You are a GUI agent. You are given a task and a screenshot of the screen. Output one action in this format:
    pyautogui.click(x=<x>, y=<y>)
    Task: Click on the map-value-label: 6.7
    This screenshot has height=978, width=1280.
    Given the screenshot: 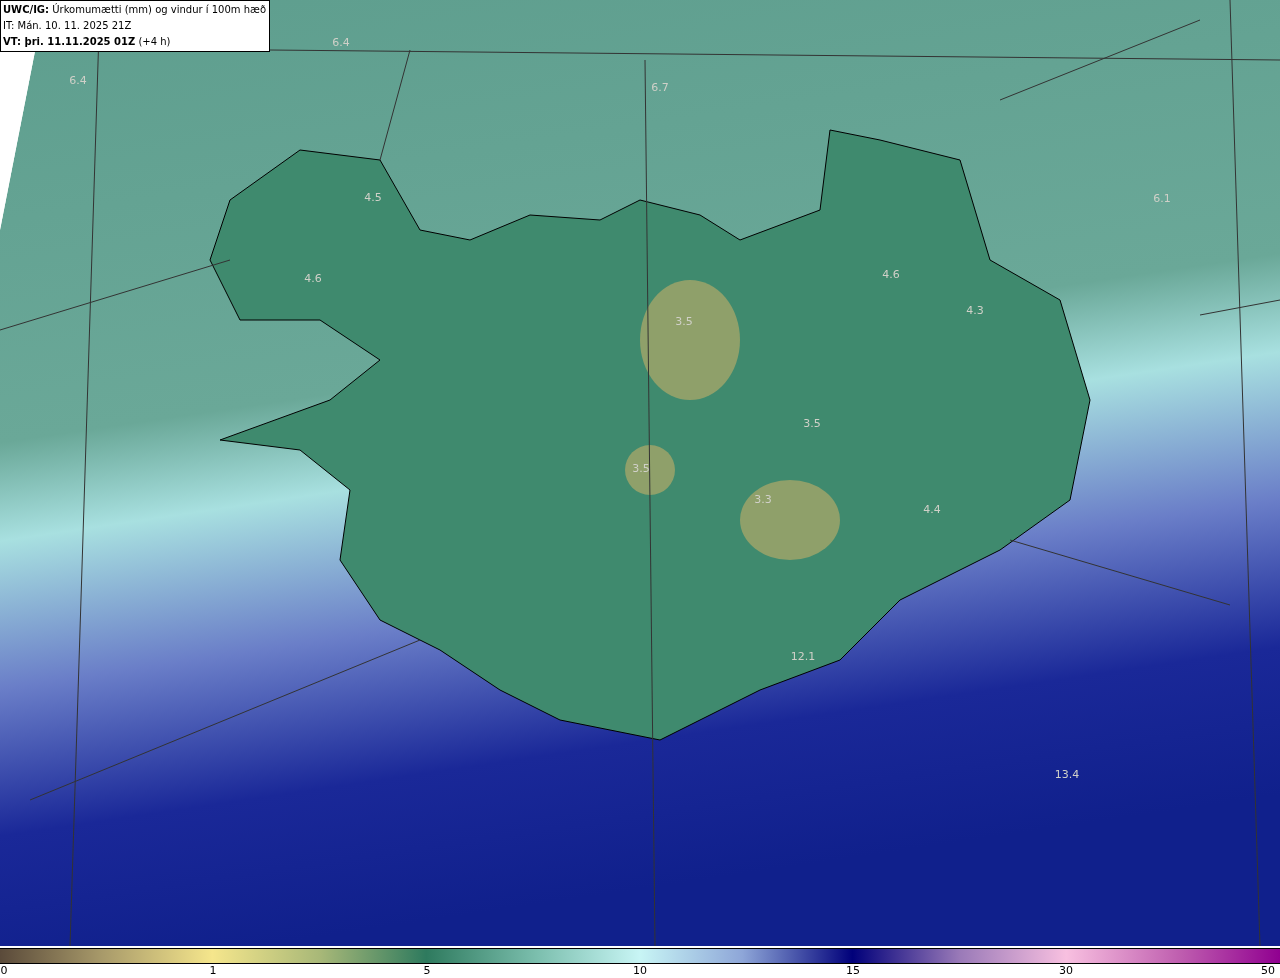 What is the action you would take?
    pyautogui.click(x=660, y=87)
    